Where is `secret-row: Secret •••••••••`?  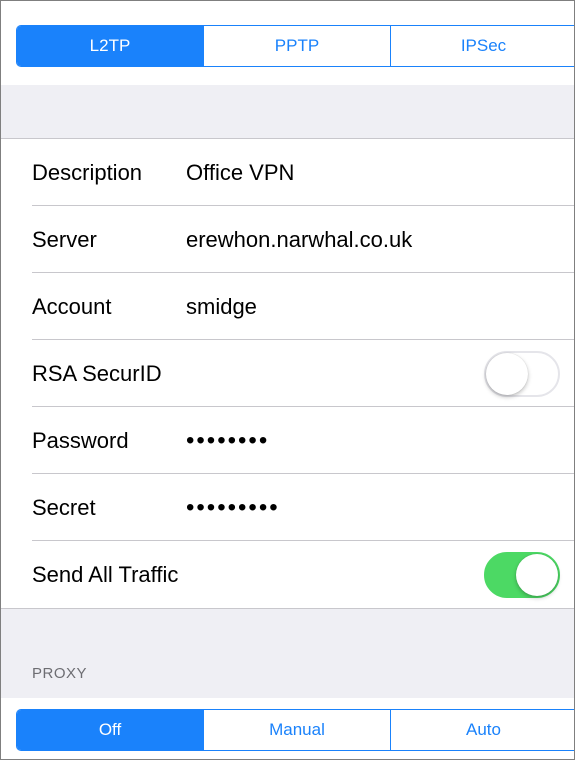
secret-row: Secret ••••••••• is located at coordinates (287, 507).